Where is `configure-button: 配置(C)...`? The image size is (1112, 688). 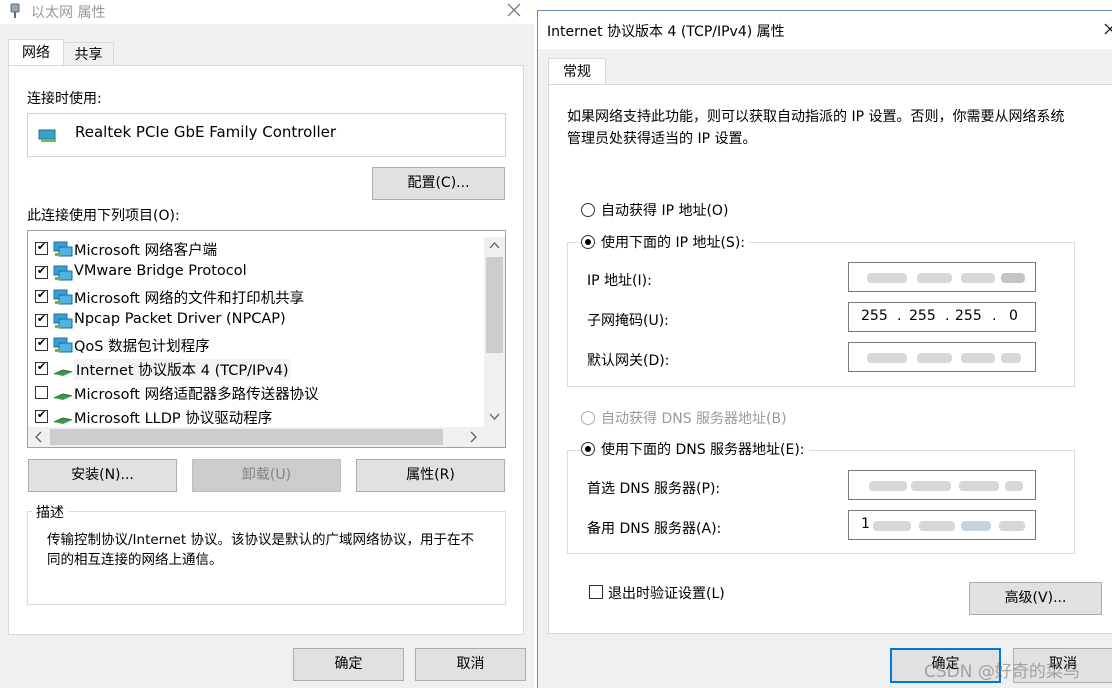 configure-button: 配置(C)... is located at coordinates (438, 183).